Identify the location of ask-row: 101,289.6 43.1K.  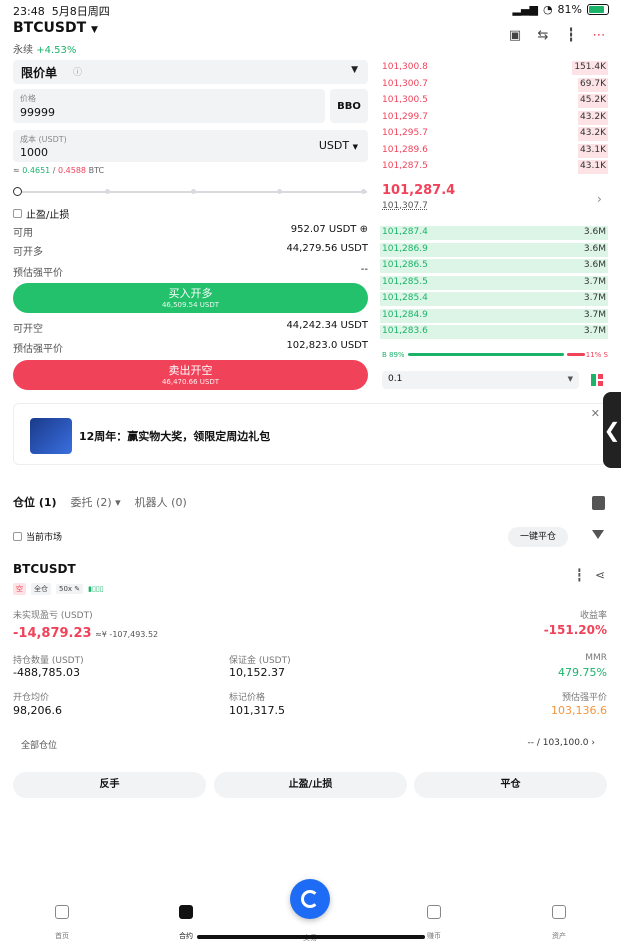
(494, 151).